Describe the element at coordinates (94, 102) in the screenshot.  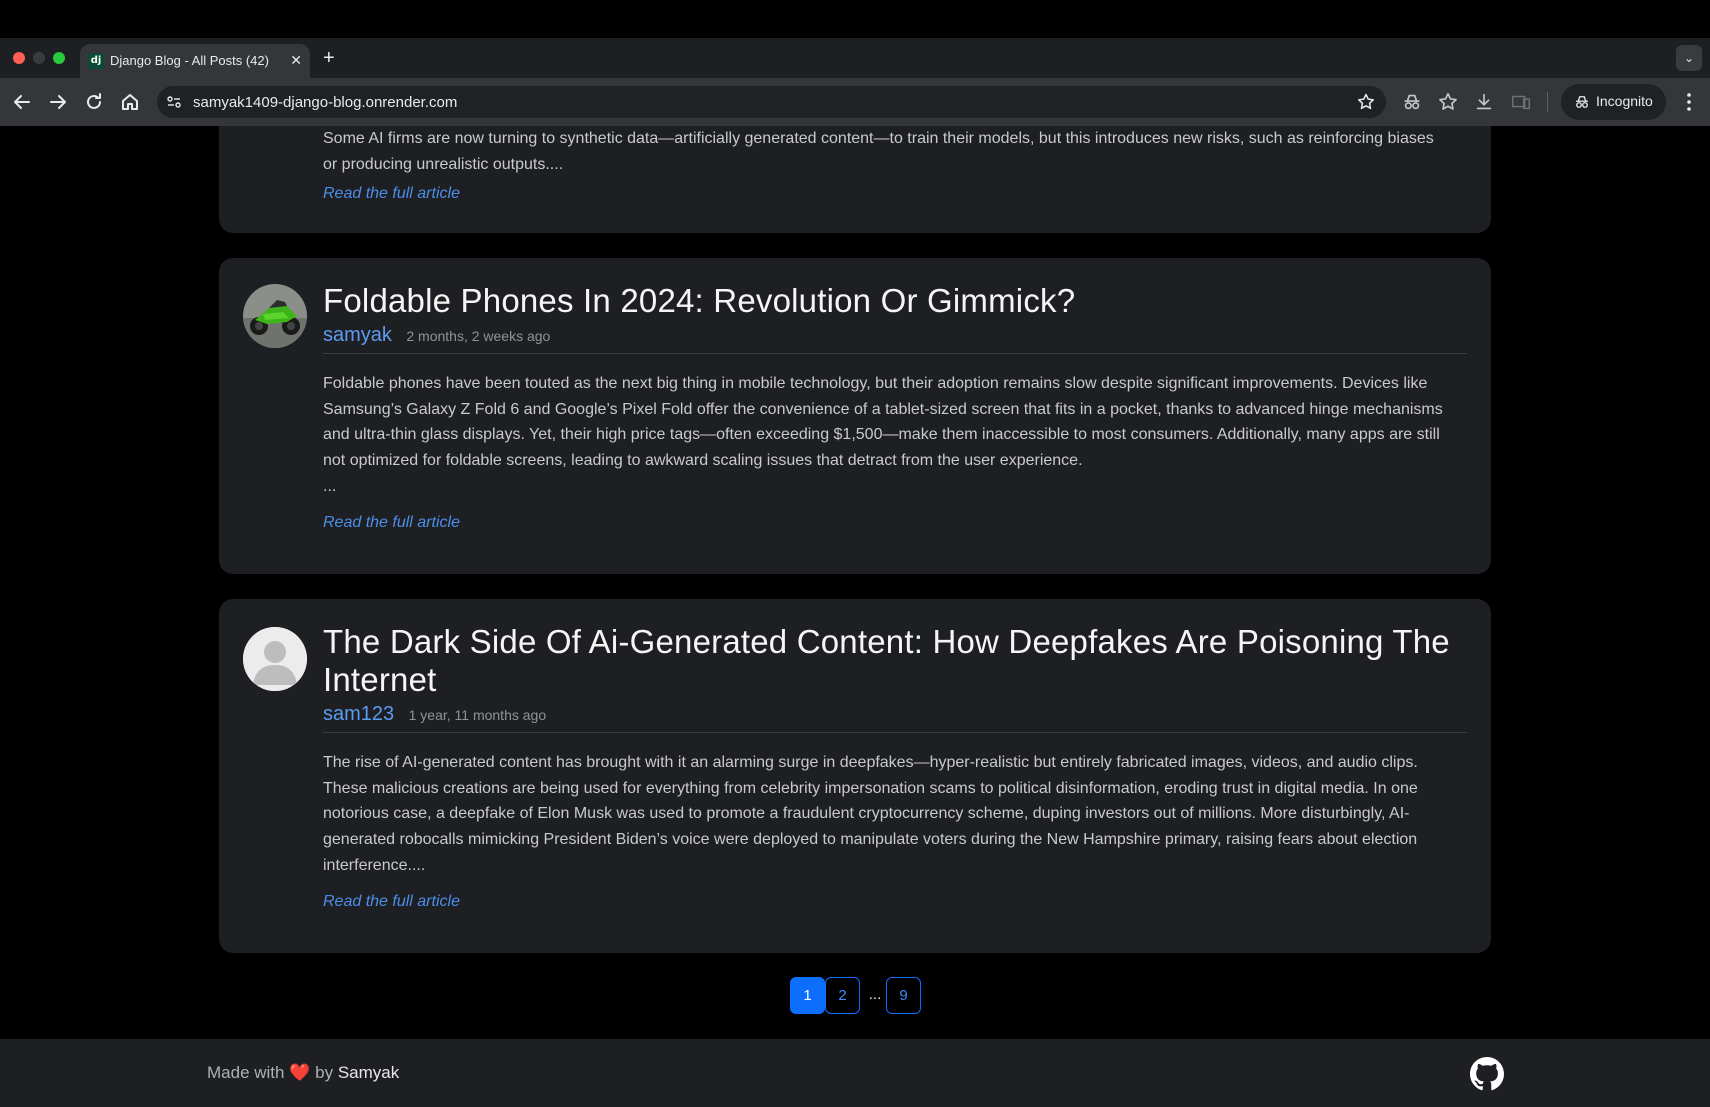
I see `reload-icon` at that location.